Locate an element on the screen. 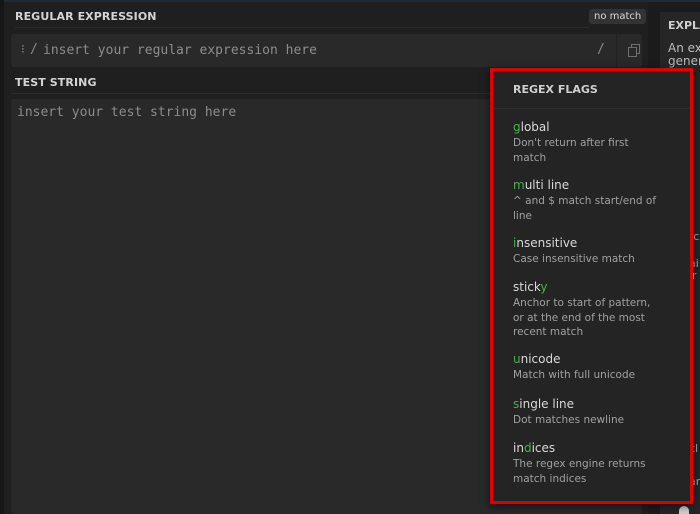  user-icon is located at coordinates (684, 510).